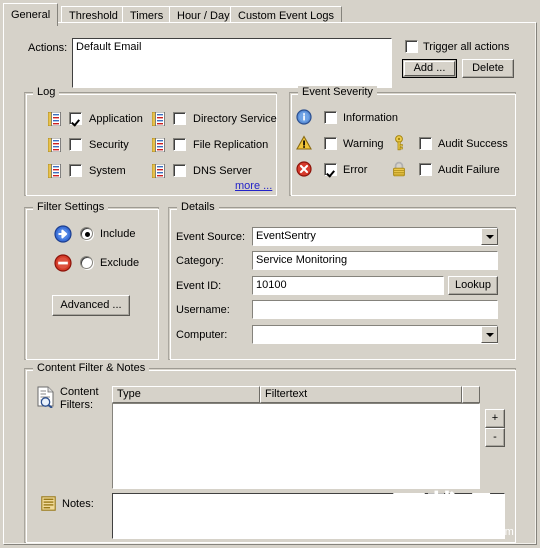 The height and width of the screenshot is (548, 540). Describe the element at coordinates (348, 285) in the screenshot. I see `event-id-input: 10100` at that location.